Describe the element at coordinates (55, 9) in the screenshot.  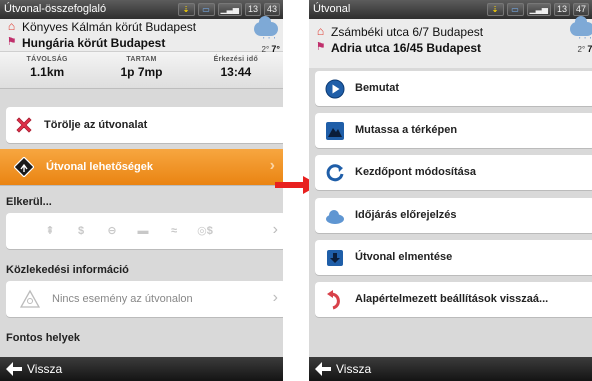
I see `screen-title: Útvonal-összefoglaló` at that location.